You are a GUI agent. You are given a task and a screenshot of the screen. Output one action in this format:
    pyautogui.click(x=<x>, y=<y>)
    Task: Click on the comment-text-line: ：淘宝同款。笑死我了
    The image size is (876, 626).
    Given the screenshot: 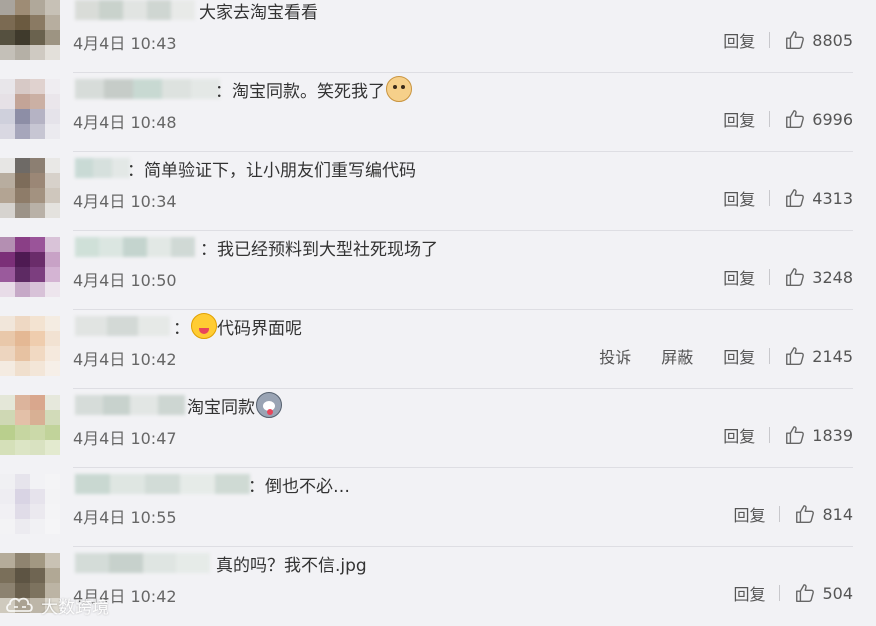 What is the action you would take?
    pyautogui.click(x=313, y=89)
    